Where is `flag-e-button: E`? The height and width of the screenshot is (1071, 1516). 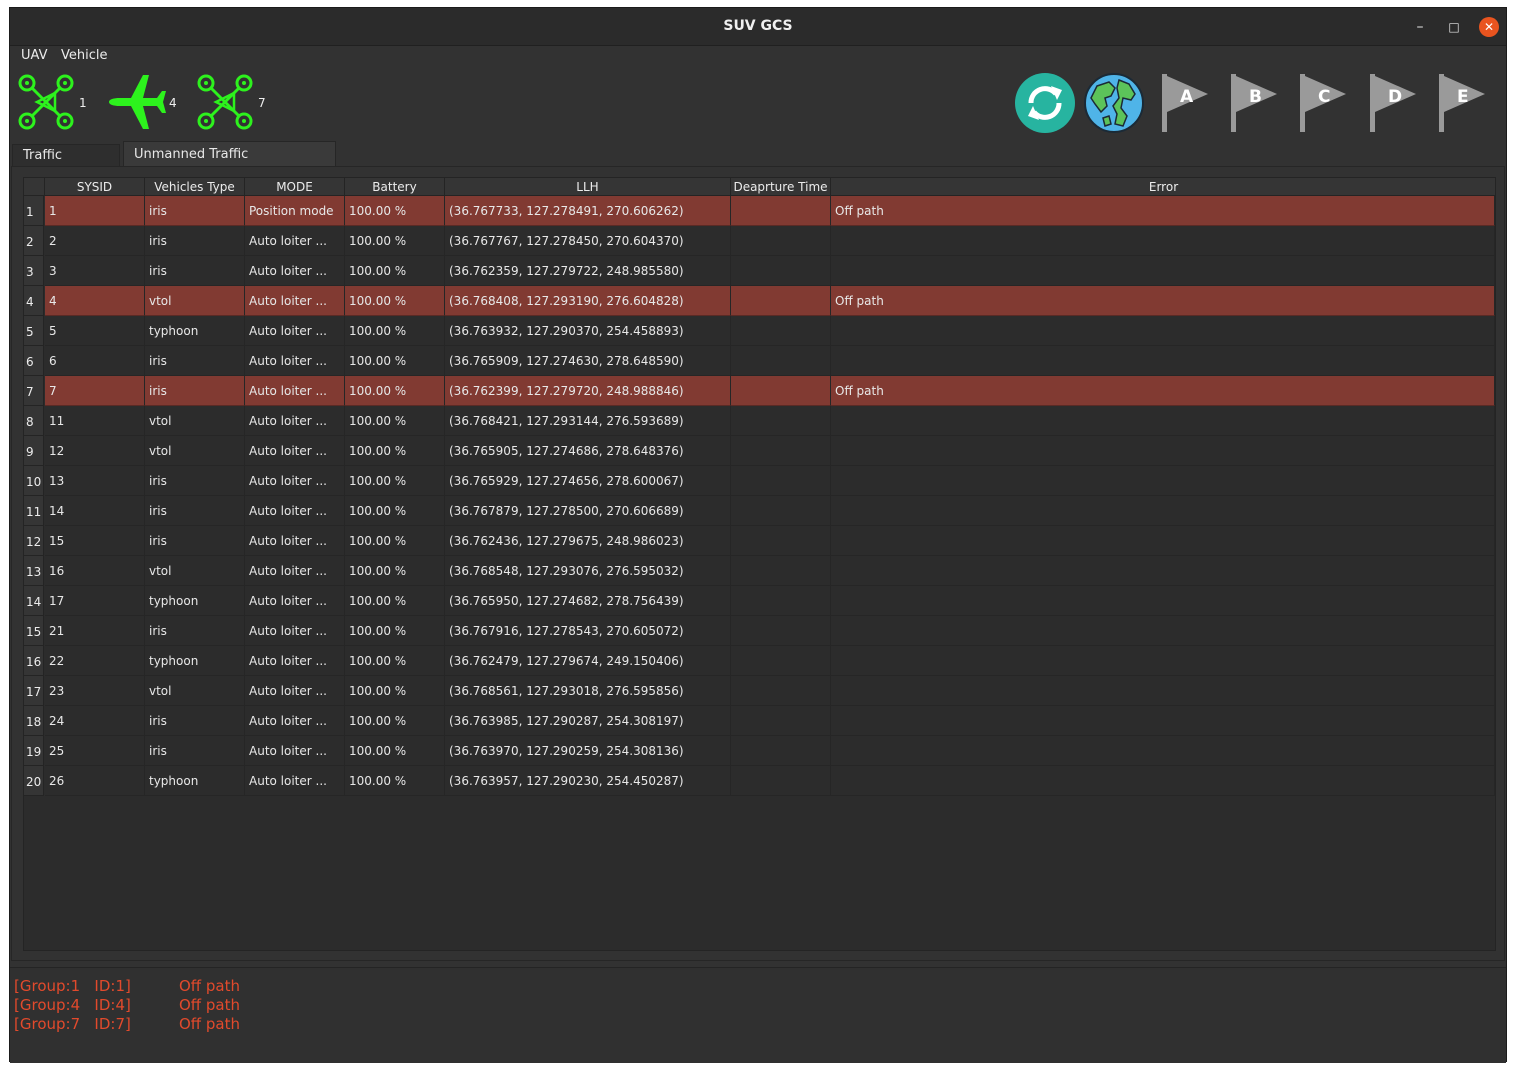
flag-e-button: E is located at coordinates (1468, 103).